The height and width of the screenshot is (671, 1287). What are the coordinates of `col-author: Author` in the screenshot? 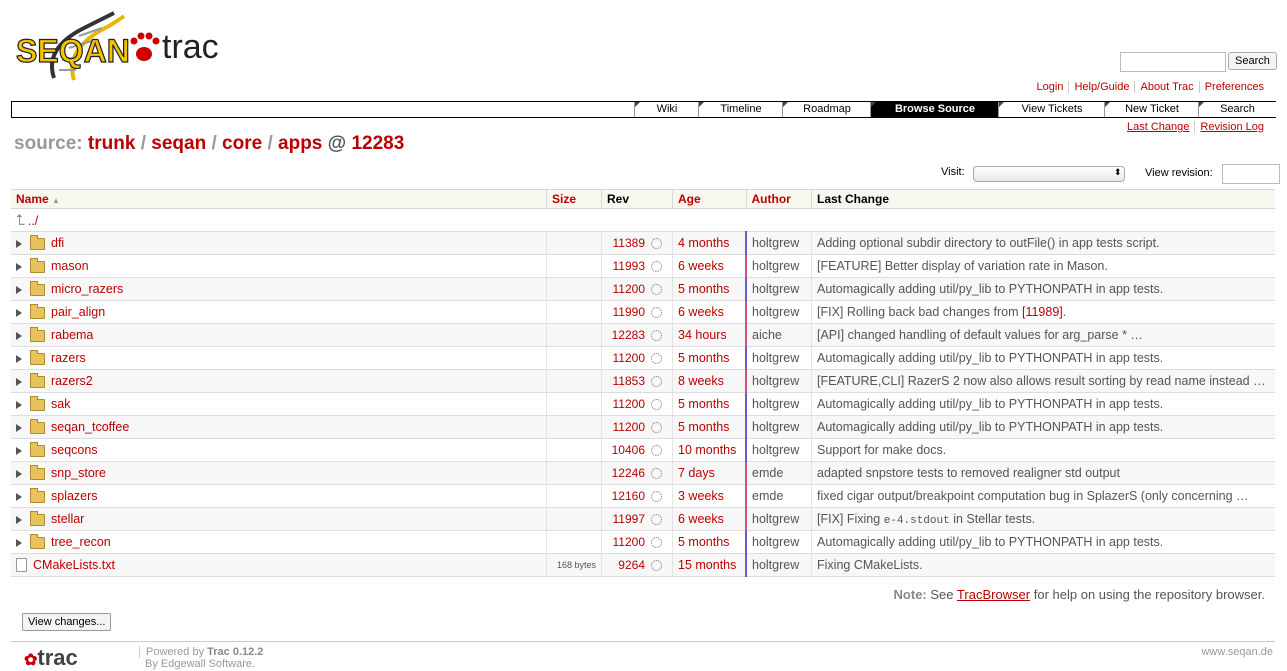 It's located at (778, 199).